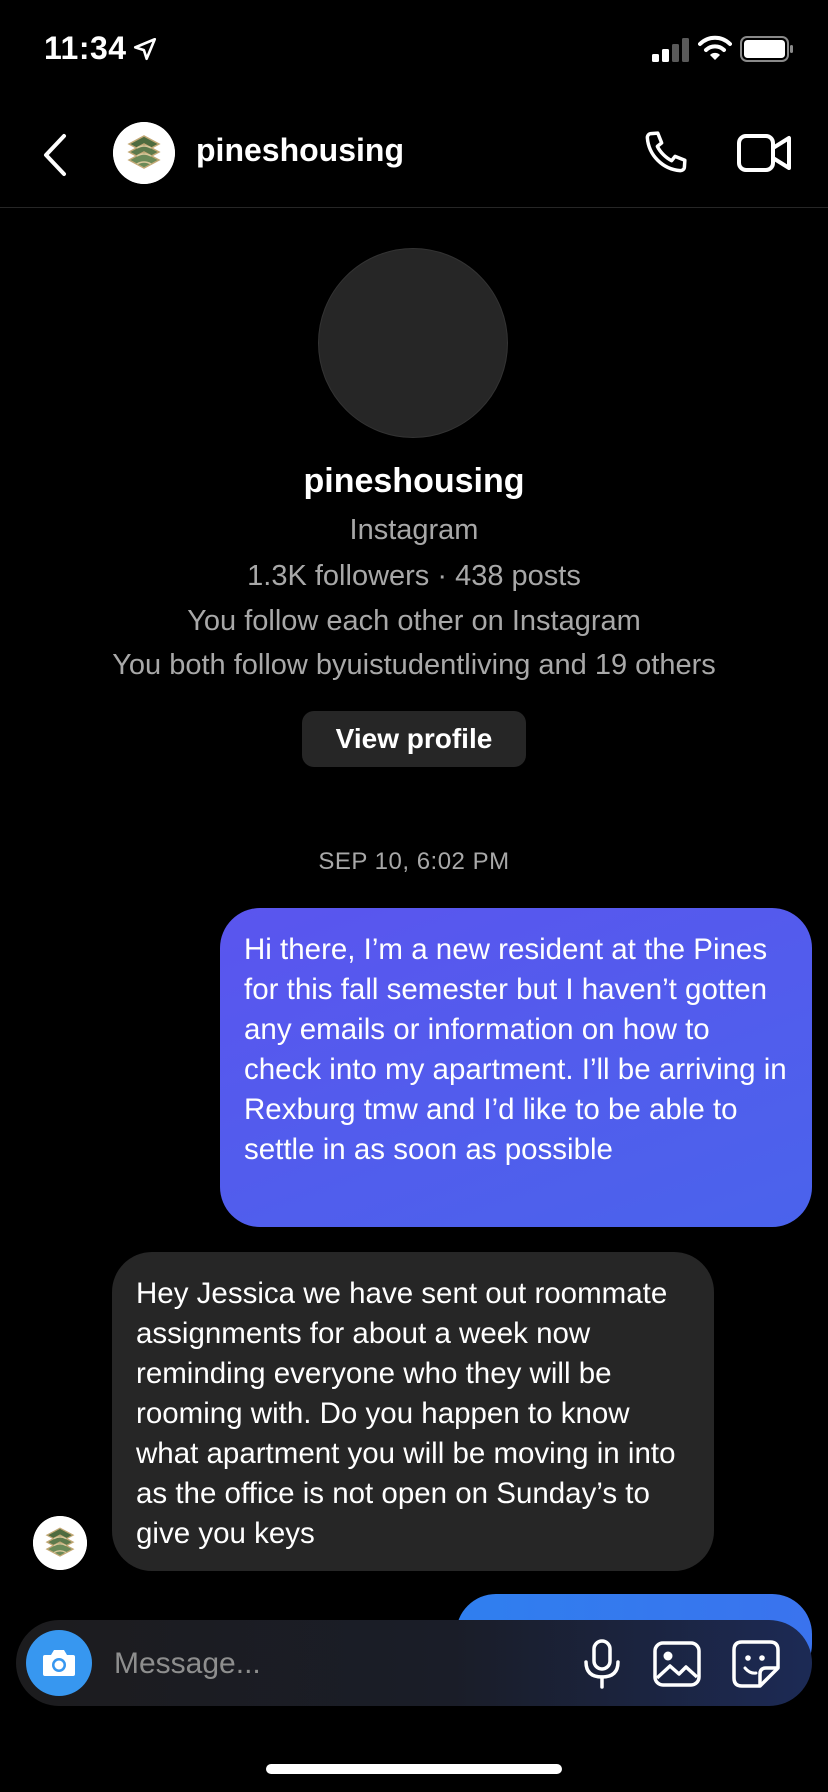 The height and width of the screenshot is (1792, 828). I want to click on location-arrow-icon, so click(145, 51).